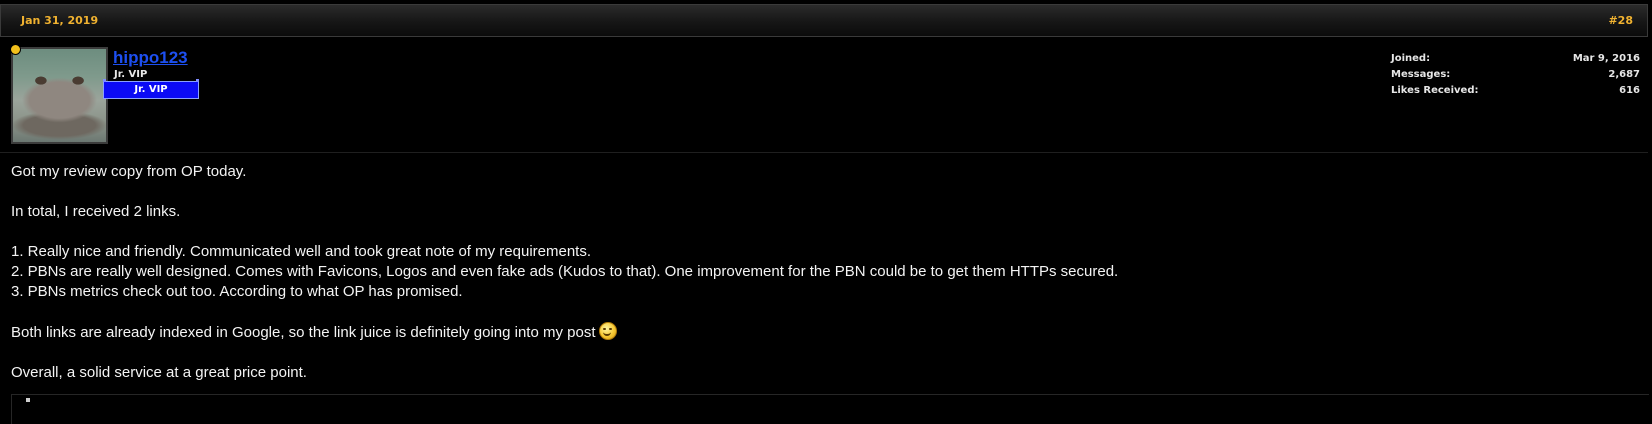 The width and height of the screenshot is (1652, 424). I want to click on hippo-avatar-image, so click(59, 95).